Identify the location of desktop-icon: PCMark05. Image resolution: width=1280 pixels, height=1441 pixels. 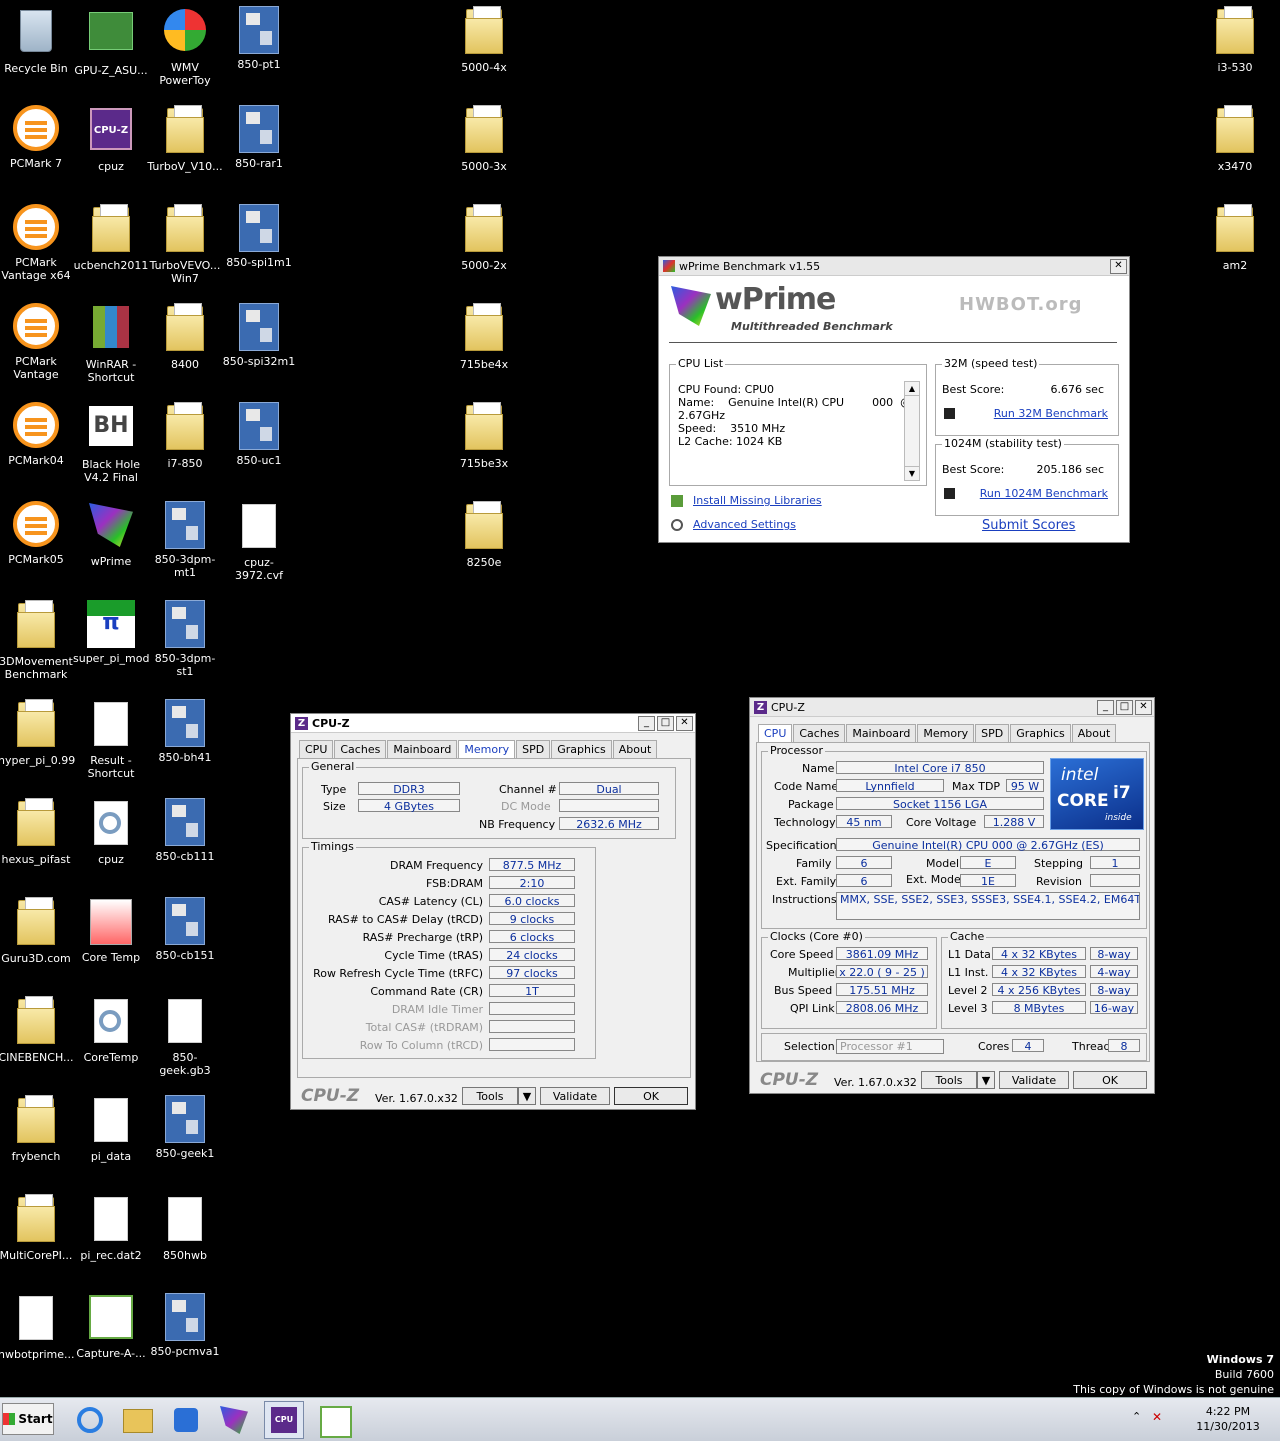
(37, 533).